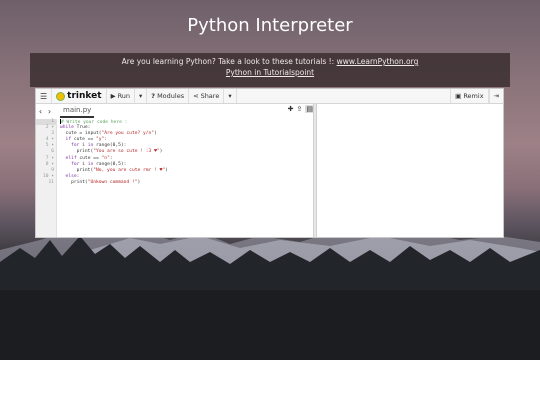 This screenshot has width=540, height=405. I want to click on file-bar: ‹ › main.py ✚ ⇪ ▤, so click(176, 111).